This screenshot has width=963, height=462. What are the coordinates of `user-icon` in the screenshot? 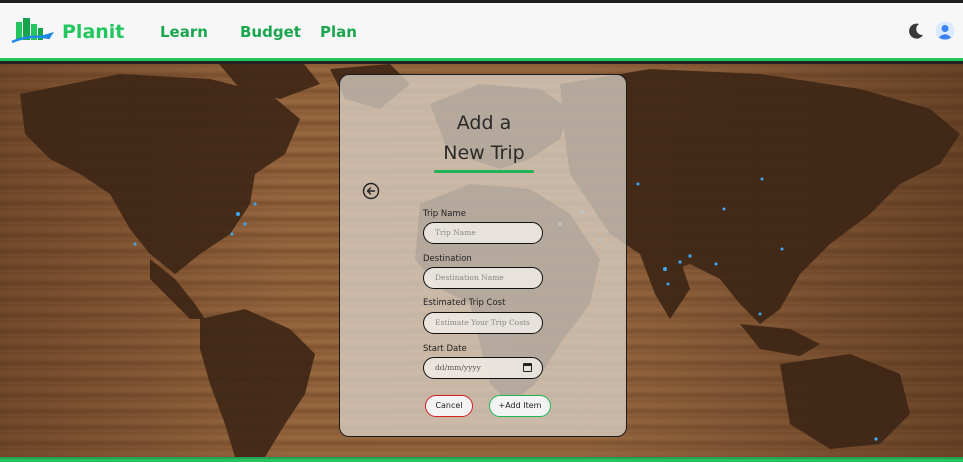 It's located at (945, 33).